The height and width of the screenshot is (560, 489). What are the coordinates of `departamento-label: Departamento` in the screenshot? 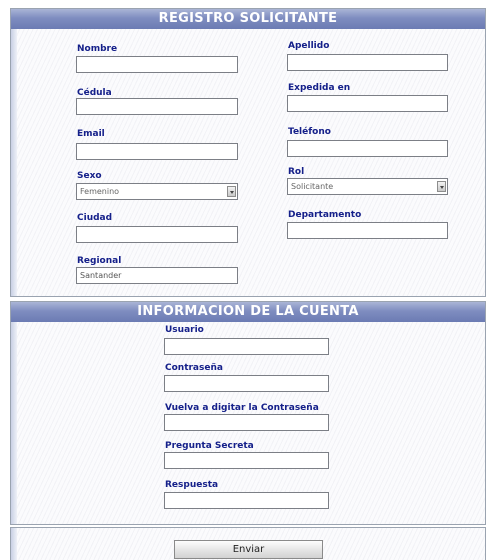 It's located at (325, 215).